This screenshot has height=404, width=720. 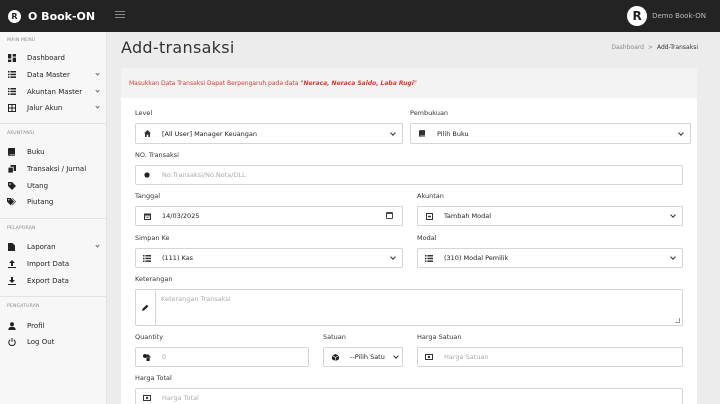 I want to click on harga-total-input: Harga Total, so click(x=409, y=396).